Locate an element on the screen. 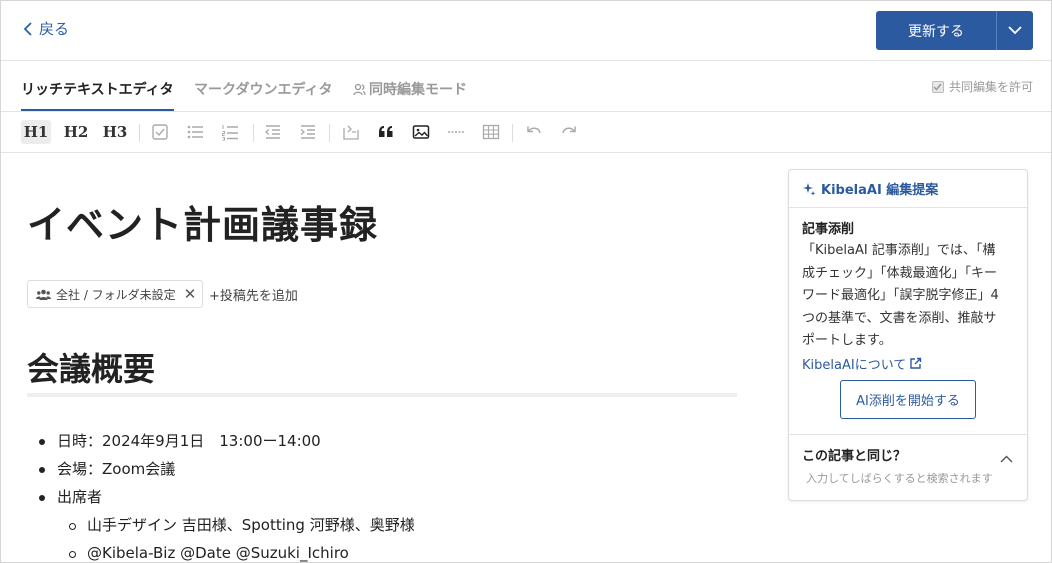 This screenshot has width=1052, height=563. chevron-left-icon is located at coordinates (27, 28).